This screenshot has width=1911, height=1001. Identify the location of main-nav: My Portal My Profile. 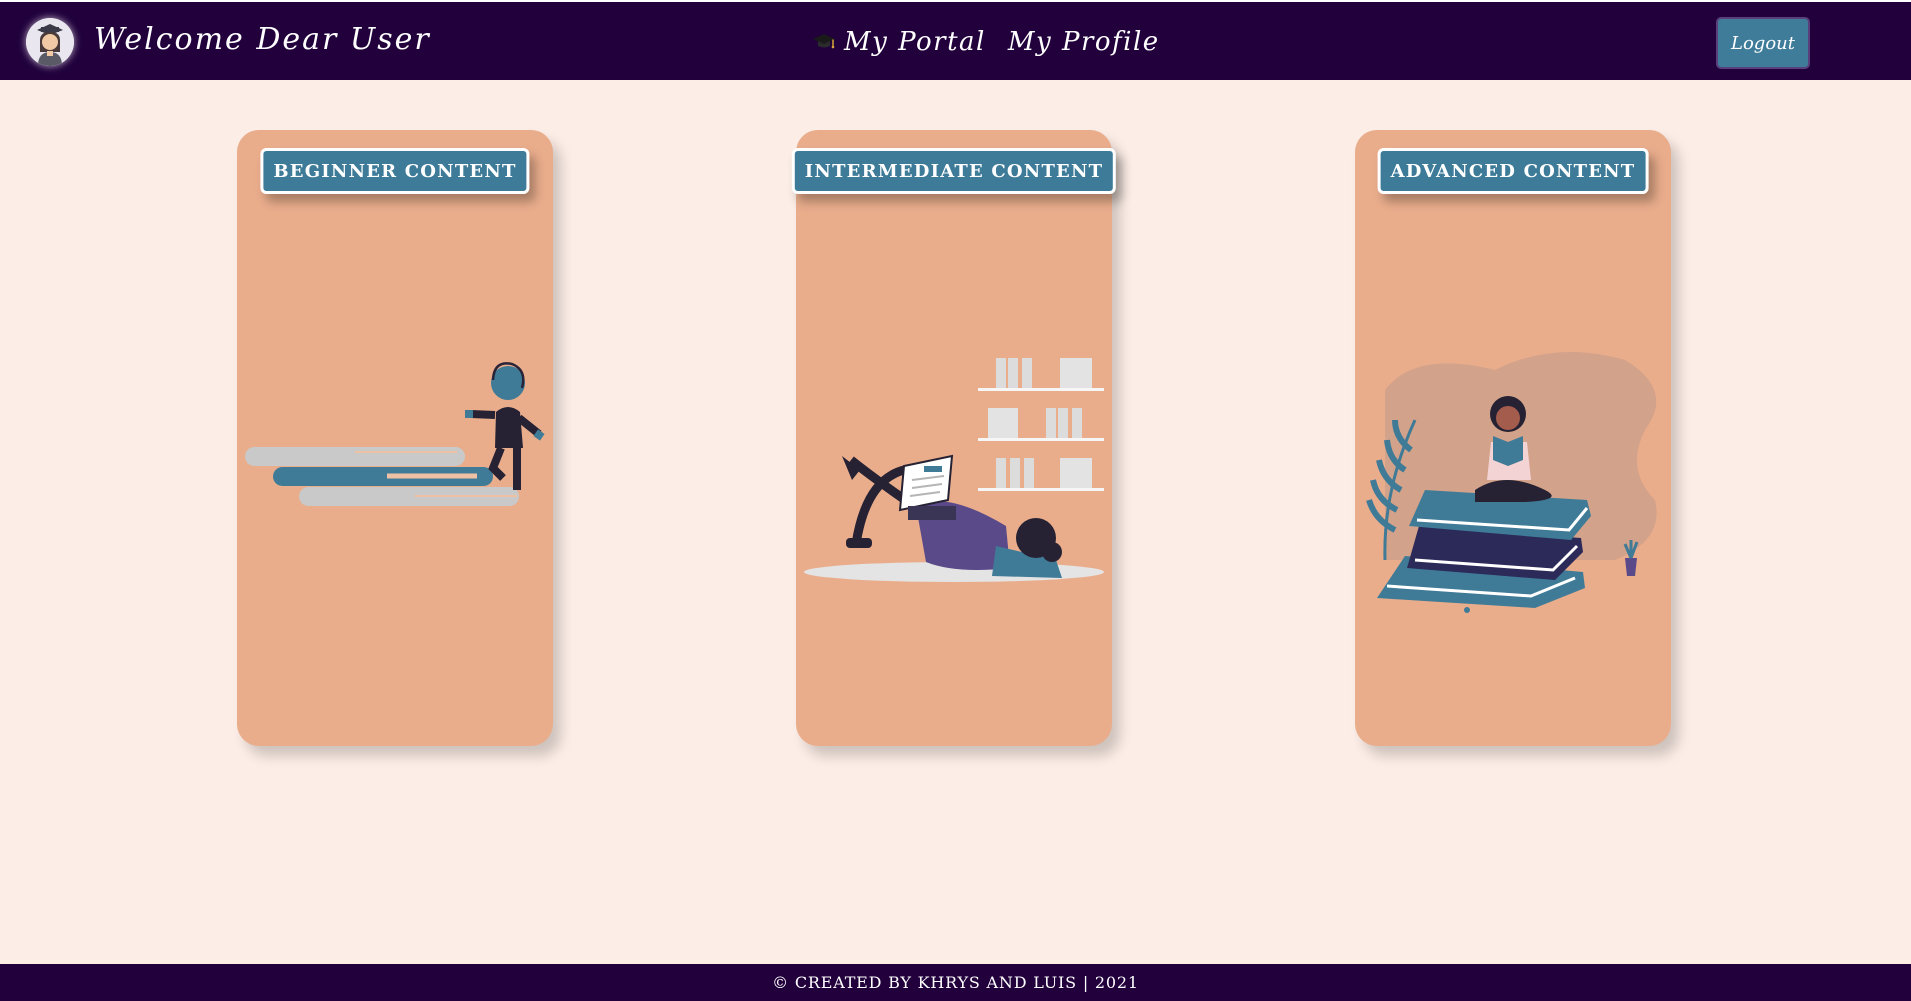
(986, 42).